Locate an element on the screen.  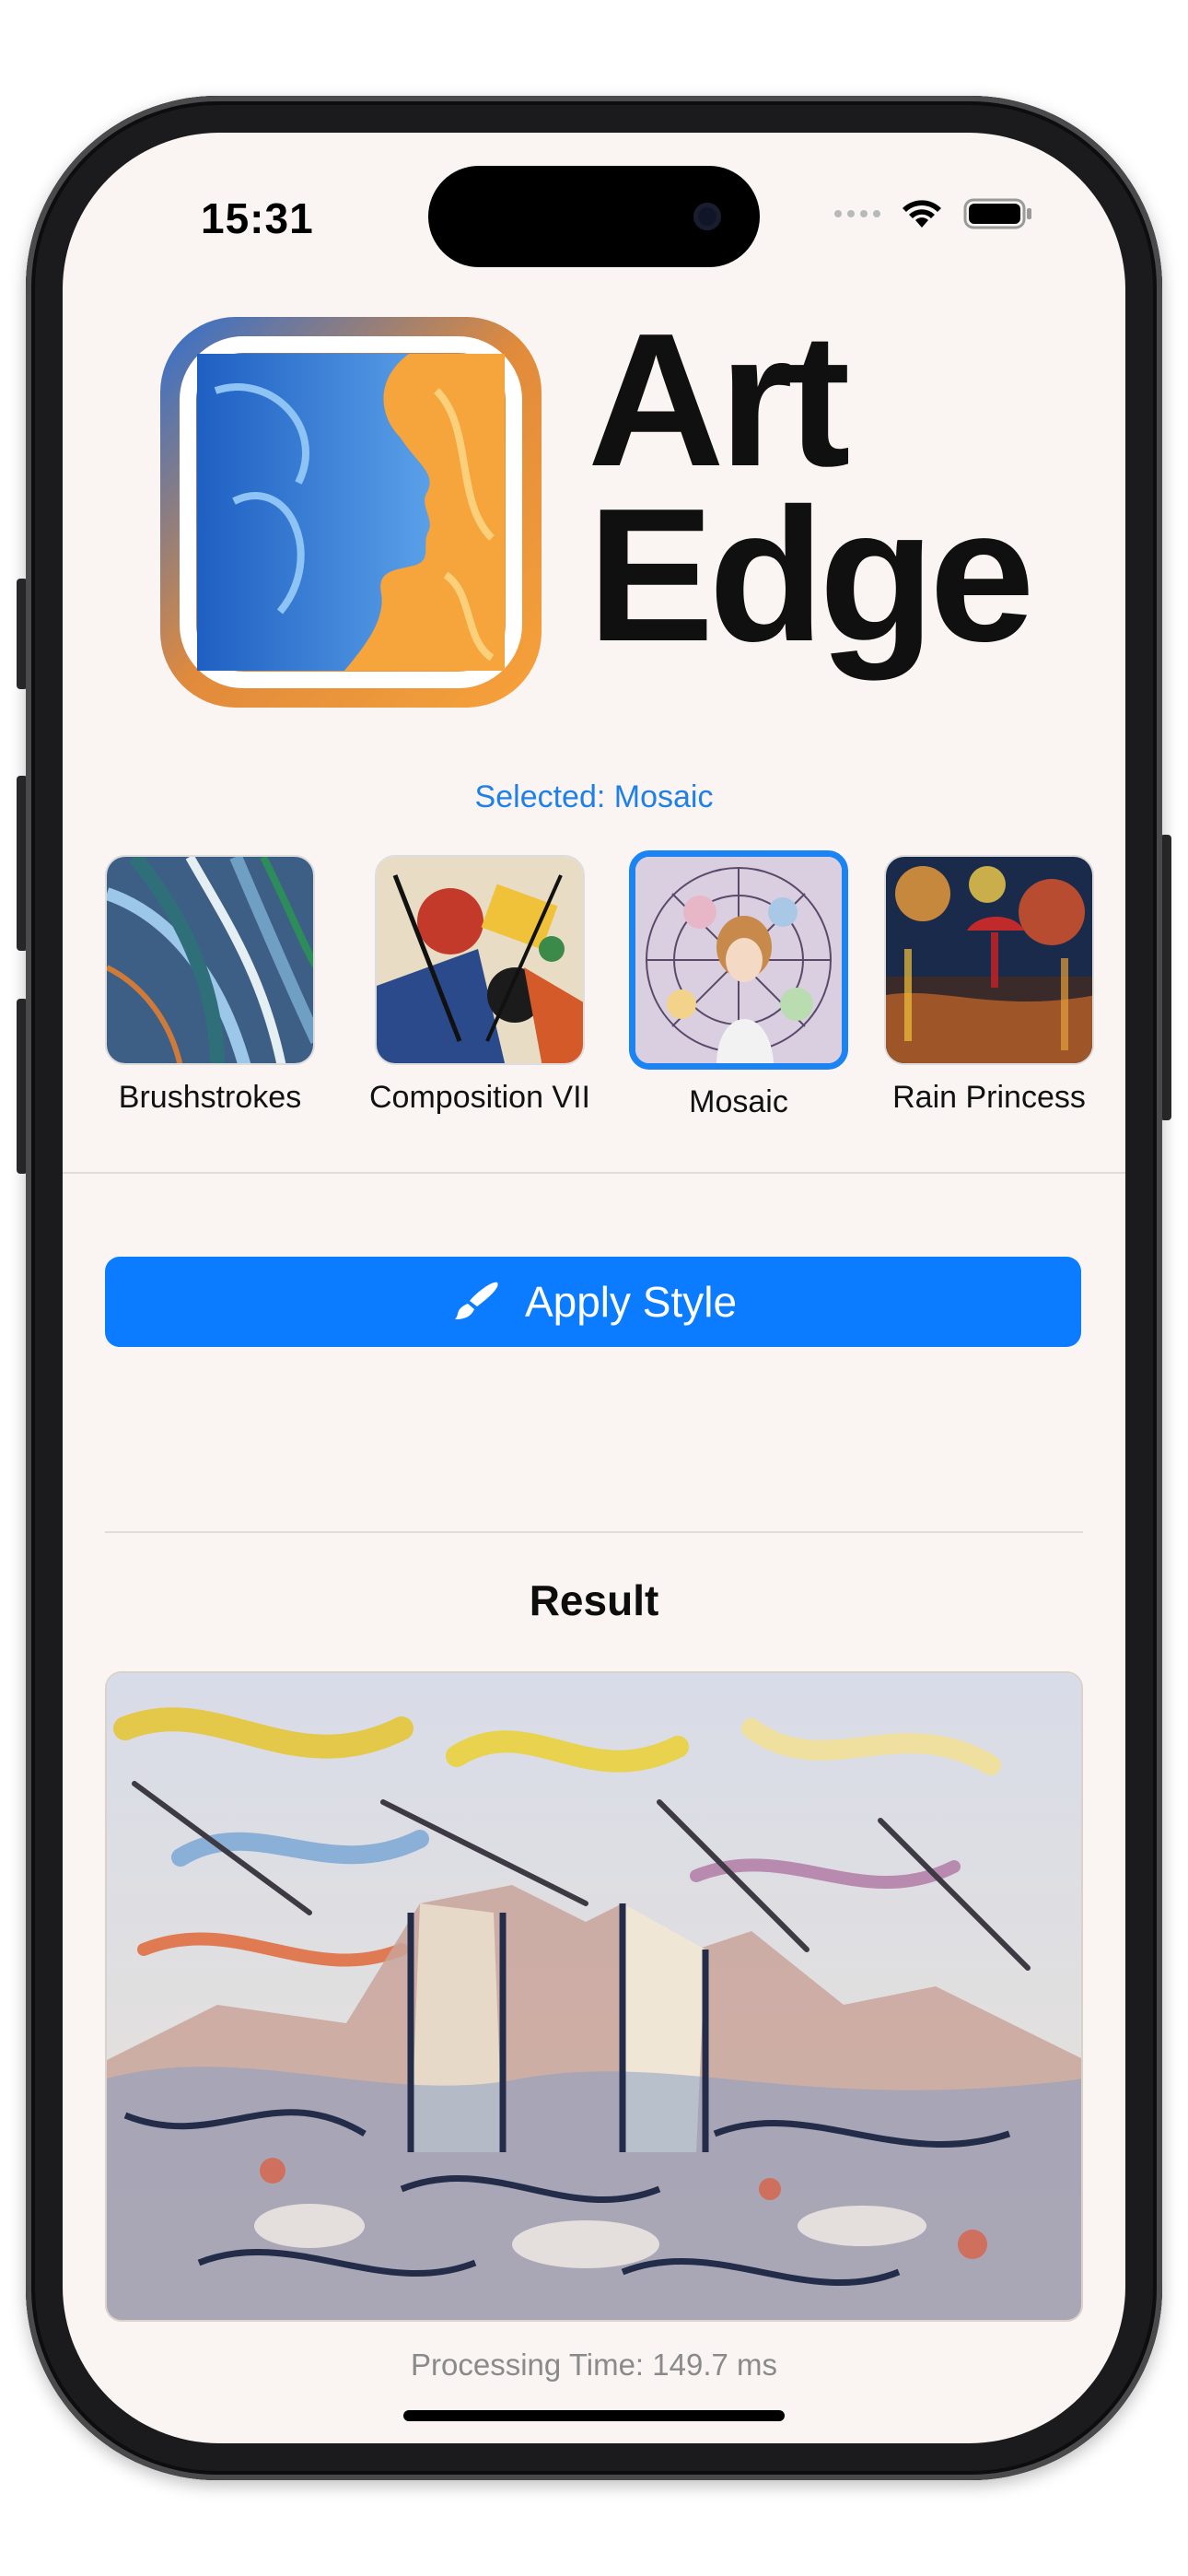
style-thumbnail-rain-princess is located at coordinates (989, 960).